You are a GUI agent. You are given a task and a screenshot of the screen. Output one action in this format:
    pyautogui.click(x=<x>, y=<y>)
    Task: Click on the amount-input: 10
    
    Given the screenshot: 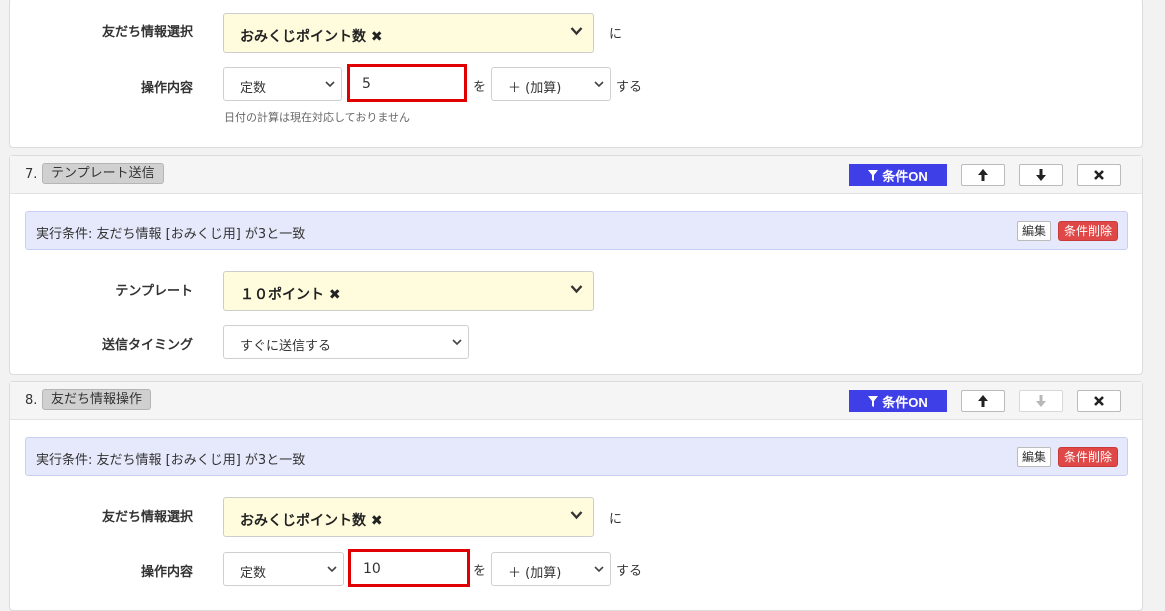 What is the action you would take?
    pyautogui.click(x=409, y=568)
    